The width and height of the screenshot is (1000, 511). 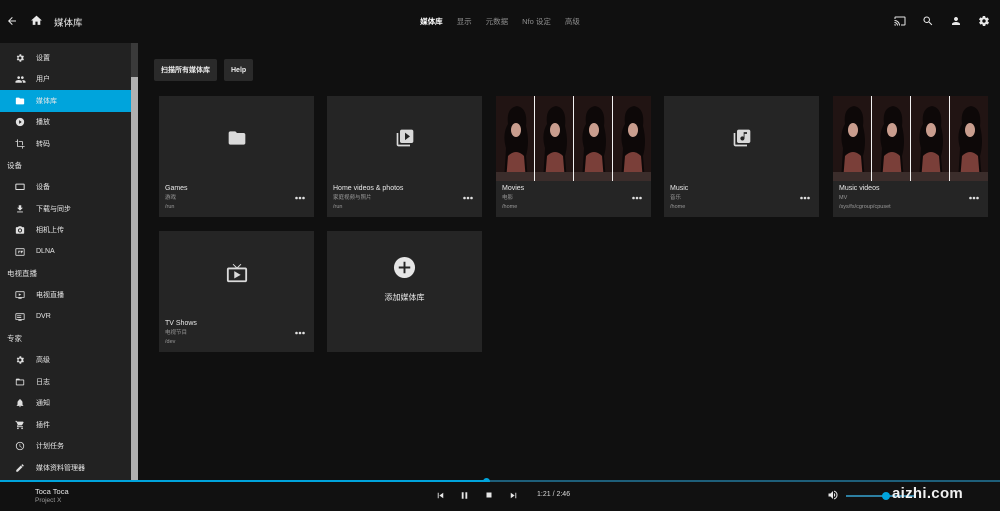 I want to click on sidebar-item-label: 媒体库, so click(x=46, y=101).